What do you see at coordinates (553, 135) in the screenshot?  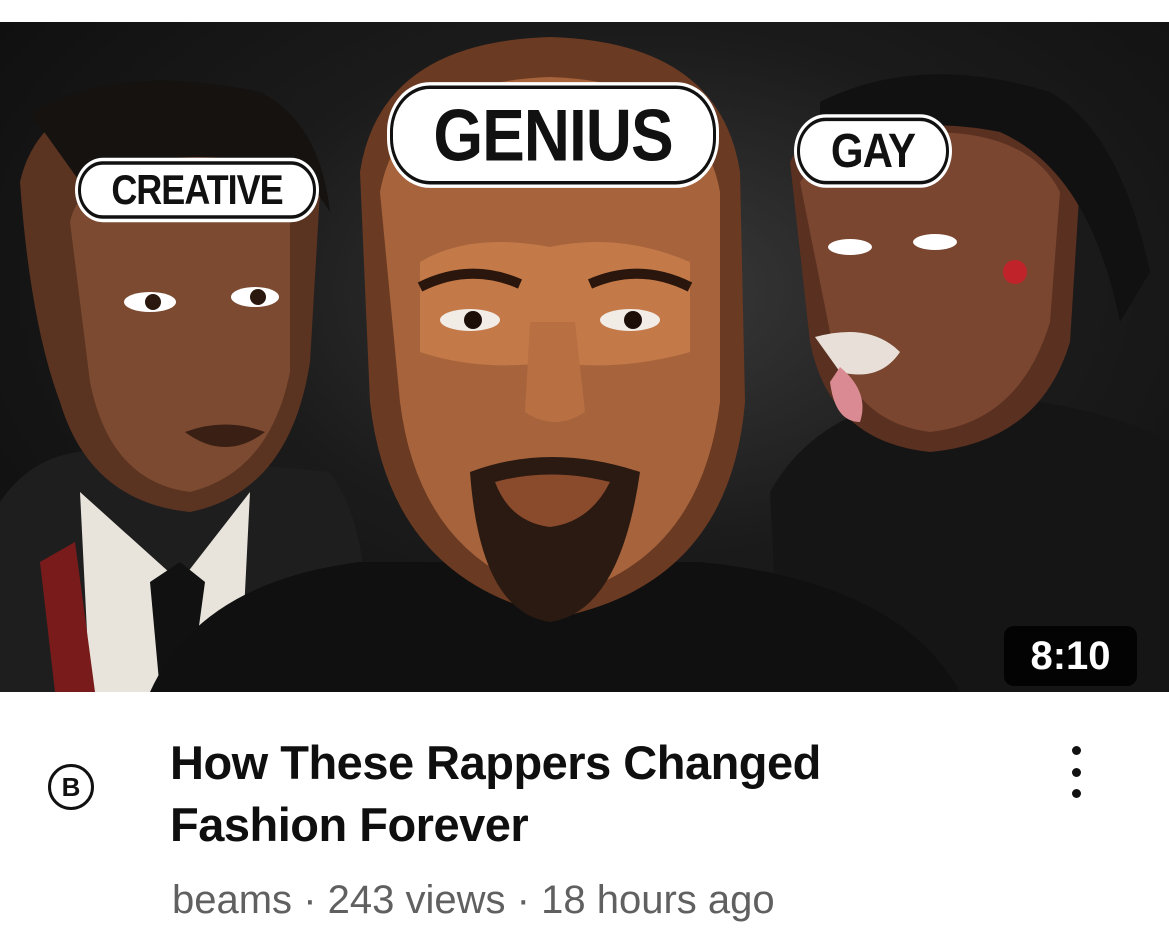 I see `label-genius: GENIUS` at bounding box center [553, 135].